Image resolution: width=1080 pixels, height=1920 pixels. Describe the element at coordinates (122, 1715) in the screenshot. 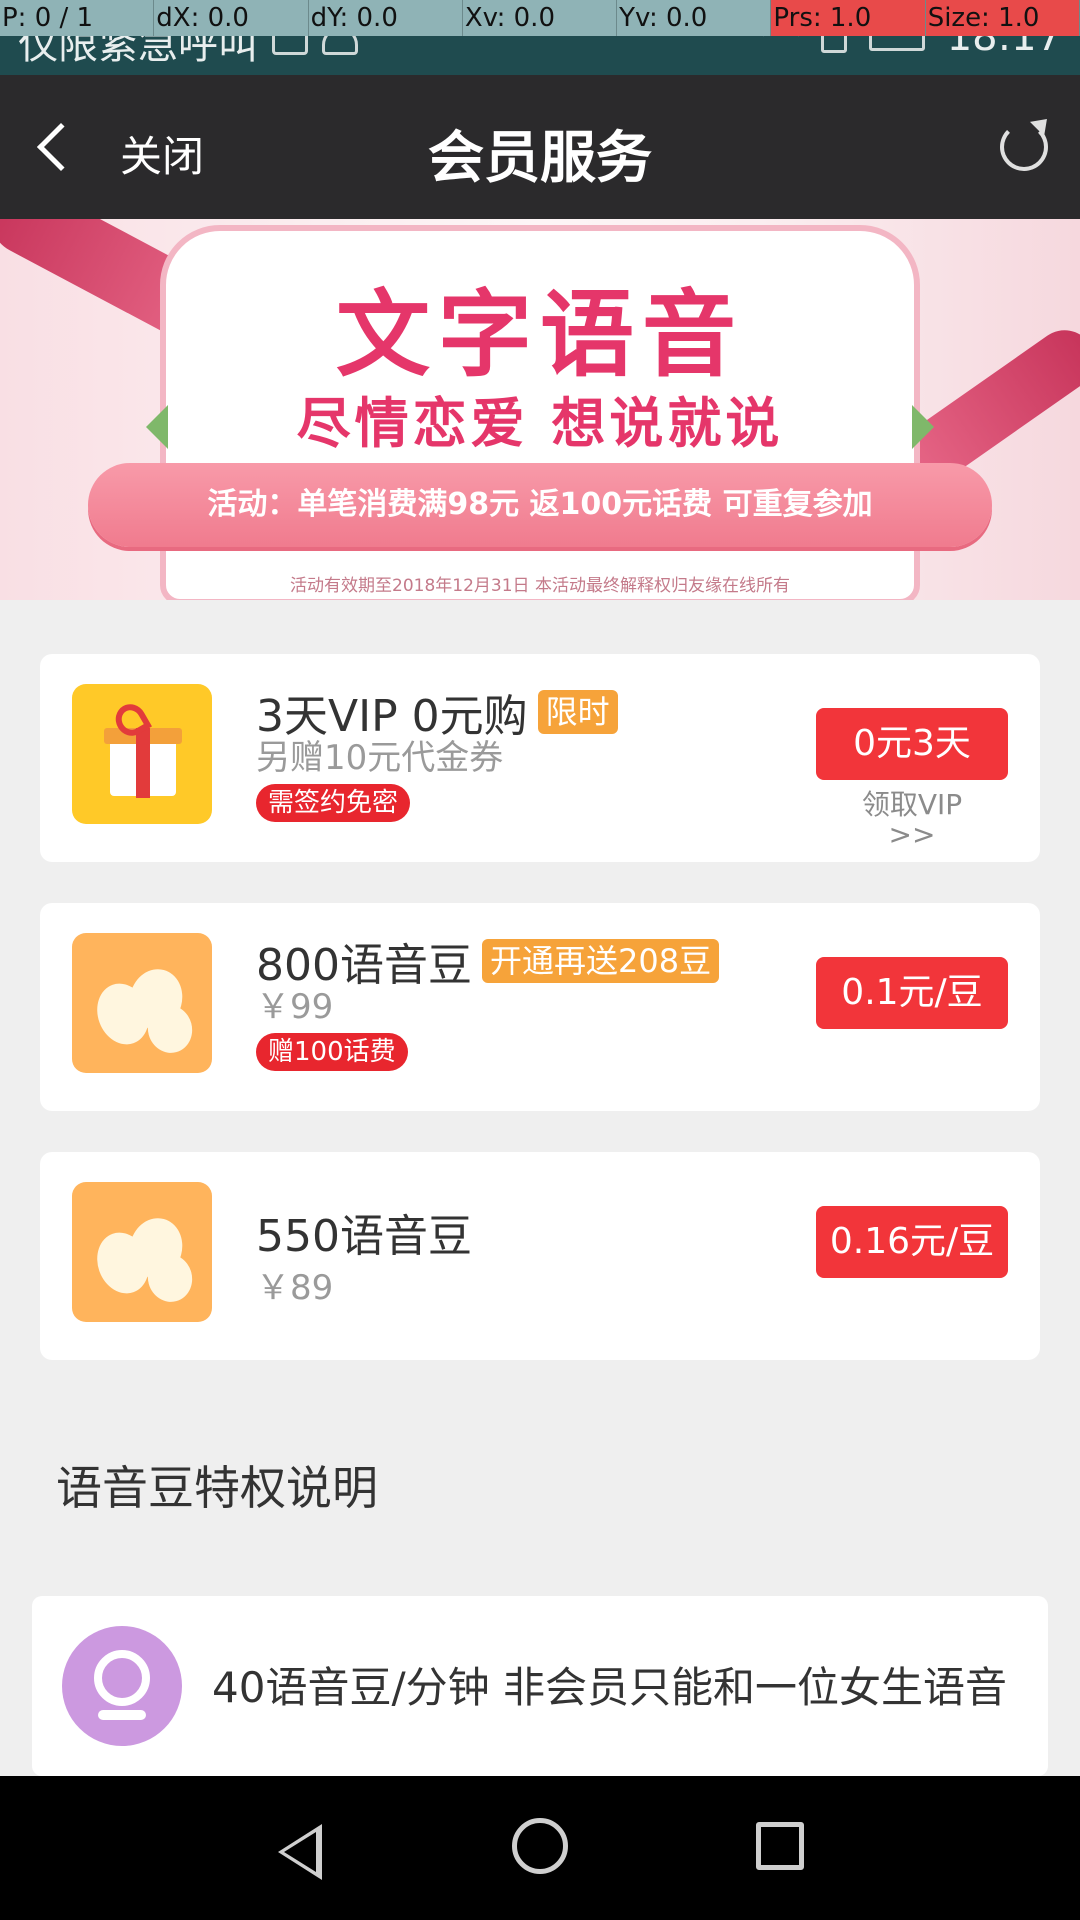

I see `voice-chat-icon-base` at that location.